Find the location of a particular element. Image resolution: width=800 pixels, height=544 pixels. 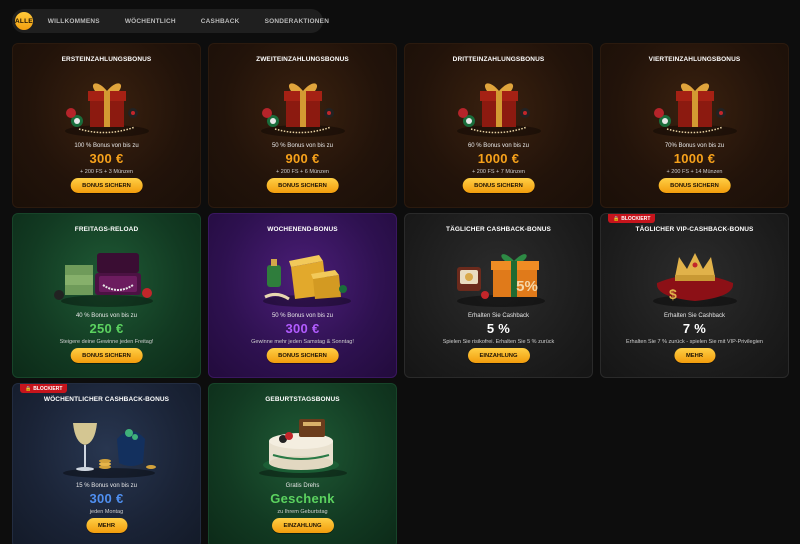

tab-alle: ALLE is located at coordinates (24, 21).